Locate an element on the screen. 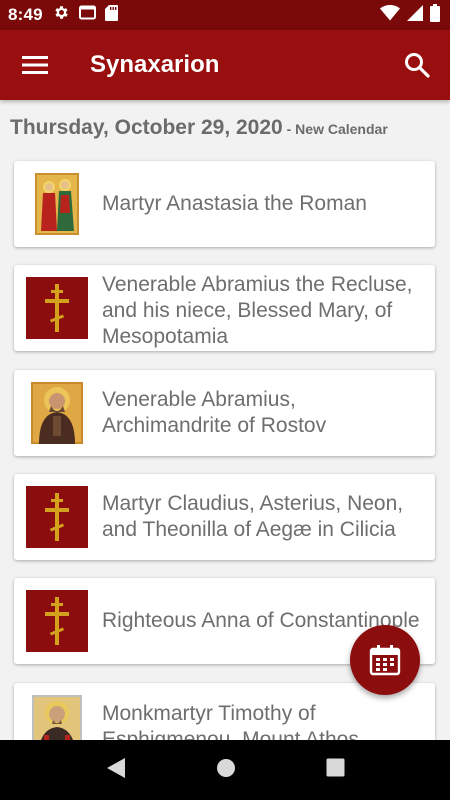 The height and width of the screenshot is (800, 450). wifi-icon is located at coordinates (390, 15).